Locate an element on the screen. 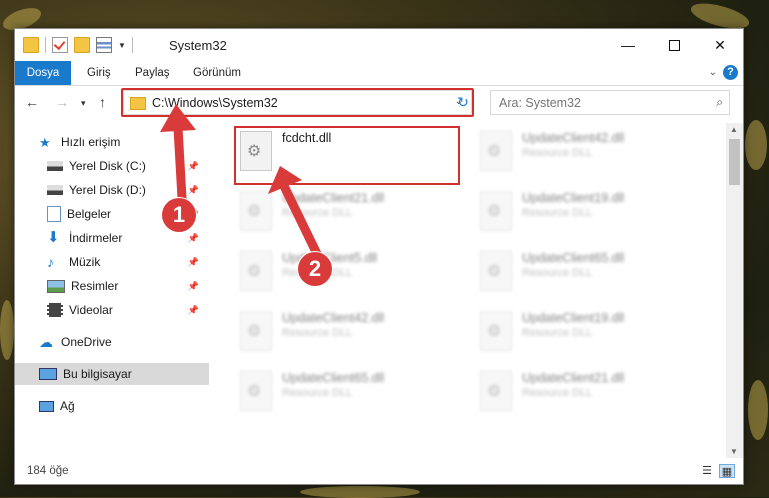 This screenshot has width=769, height=498. annotation-arrows is located at coordinates (241, 182).